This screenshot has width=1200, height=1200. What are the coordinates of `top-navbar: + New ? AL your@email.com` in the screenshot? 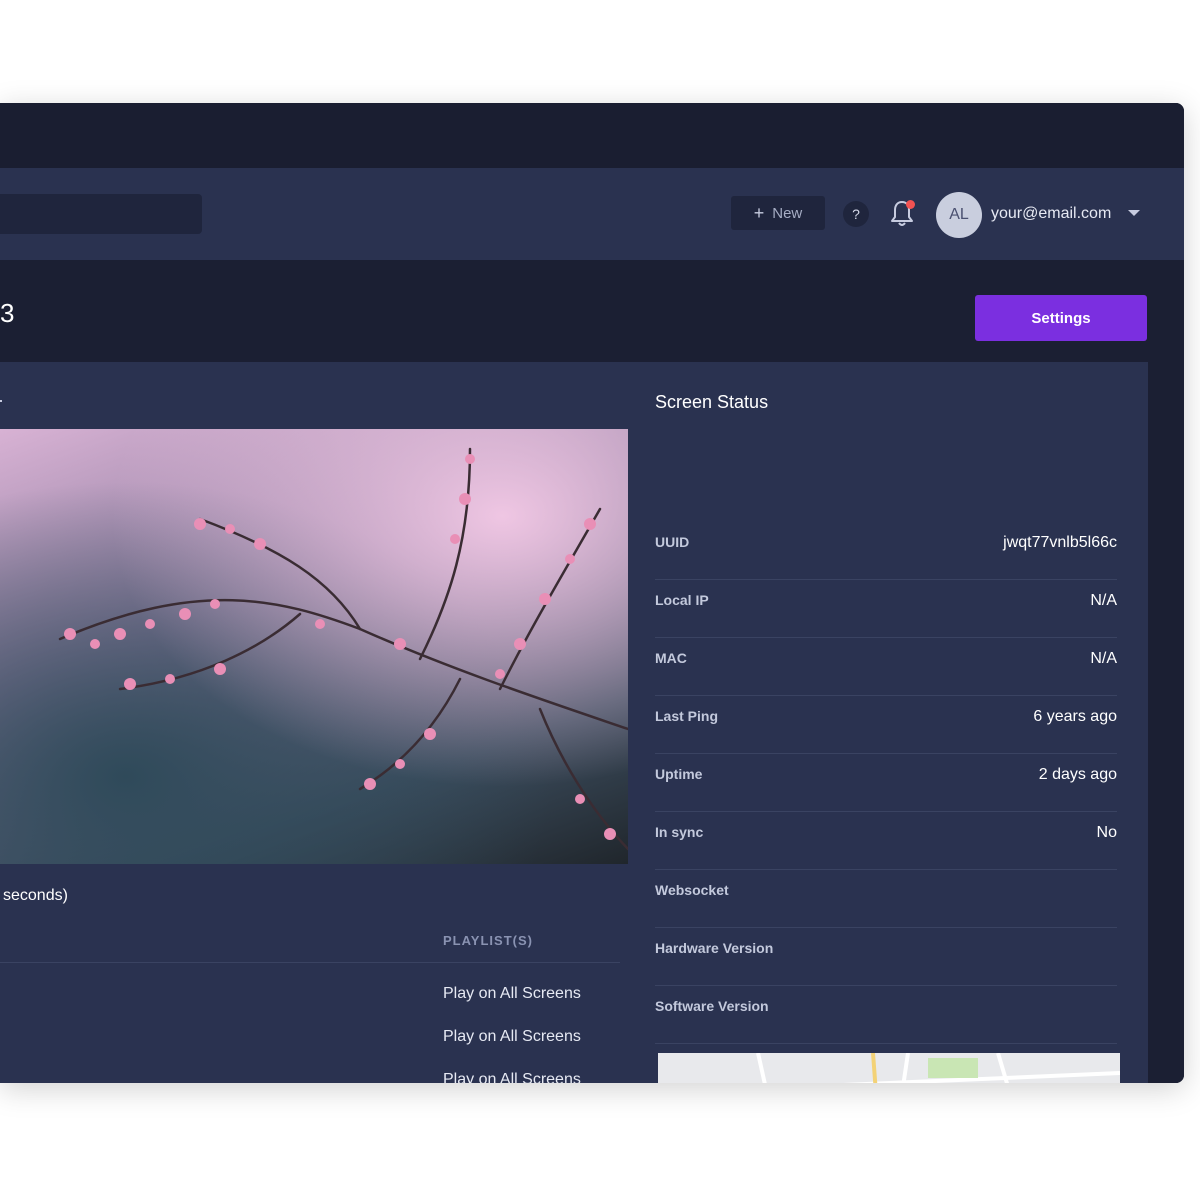 It's located at (592, 214).